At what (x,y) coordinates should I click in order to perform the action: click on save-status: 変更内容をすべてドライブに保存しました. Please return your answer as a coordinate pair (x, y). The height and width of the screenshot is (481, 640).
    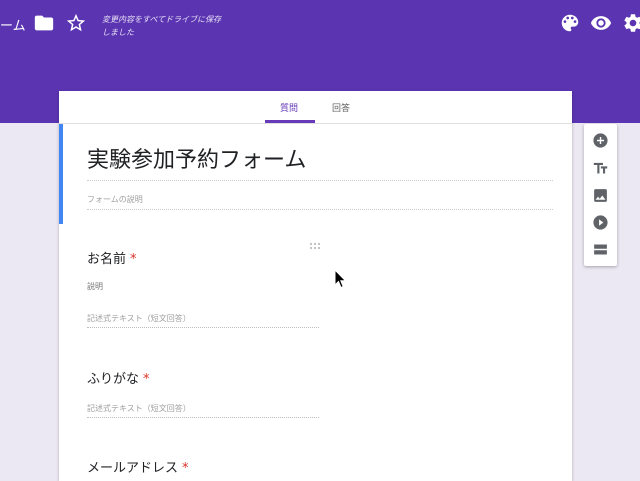
    Looking at the image, I should click on (162, 26).